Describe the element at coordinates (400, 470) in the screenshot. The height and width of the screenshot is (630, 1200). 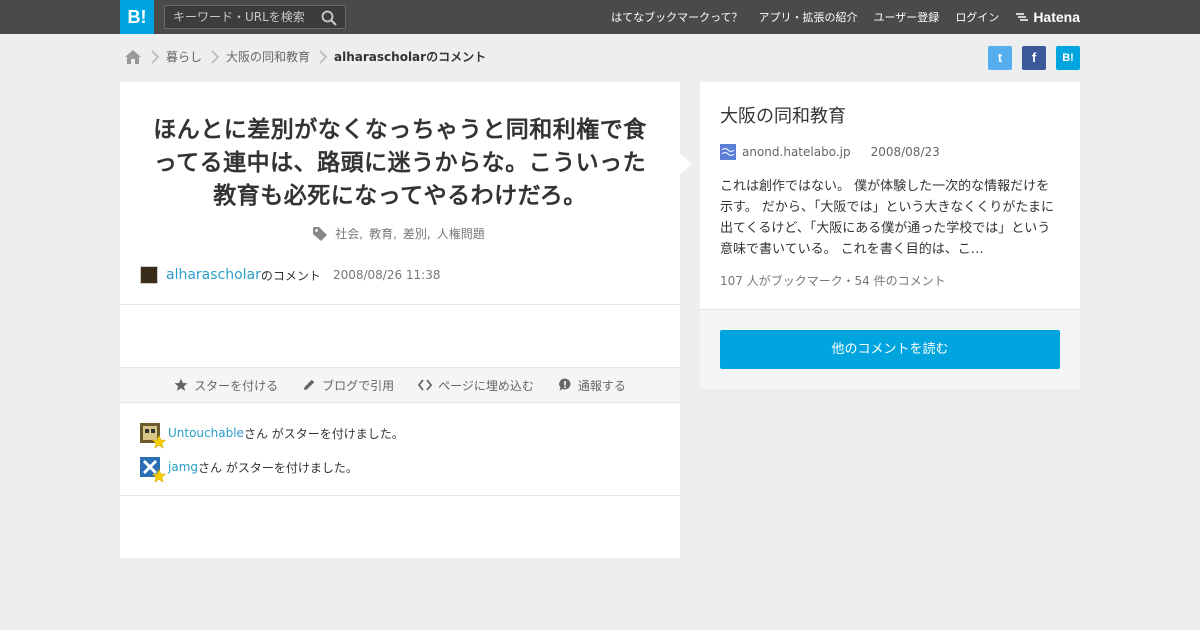
I see `star-list-item: jamg さん がスターを付けました。` at that location.